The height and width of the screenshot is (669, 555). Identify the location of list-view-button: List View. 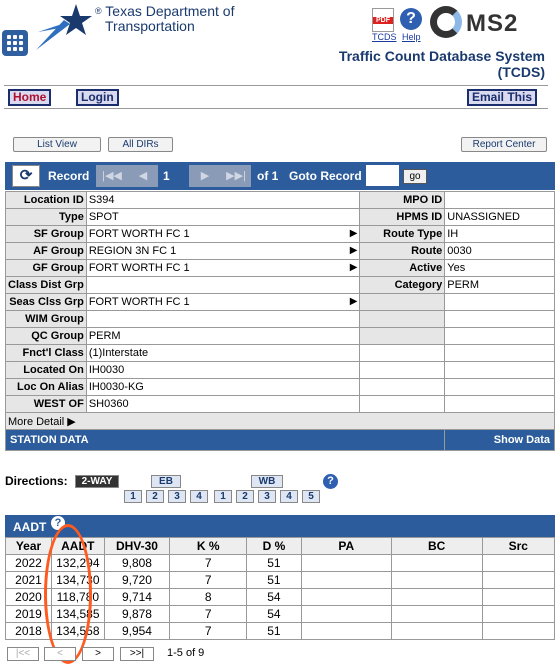
(57, 144).